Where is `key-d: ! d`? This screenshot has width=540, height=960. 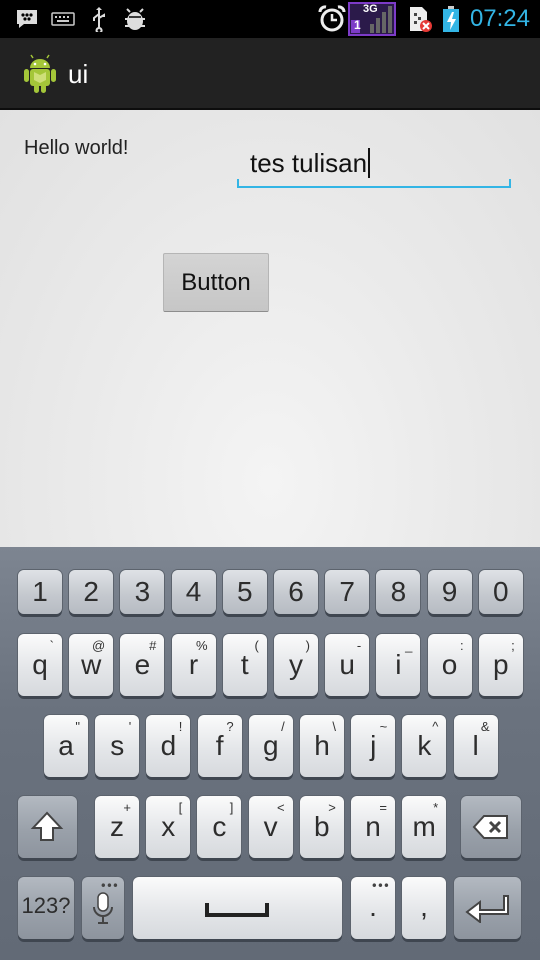 key-d: ! d is located at coordinates (168, 746).